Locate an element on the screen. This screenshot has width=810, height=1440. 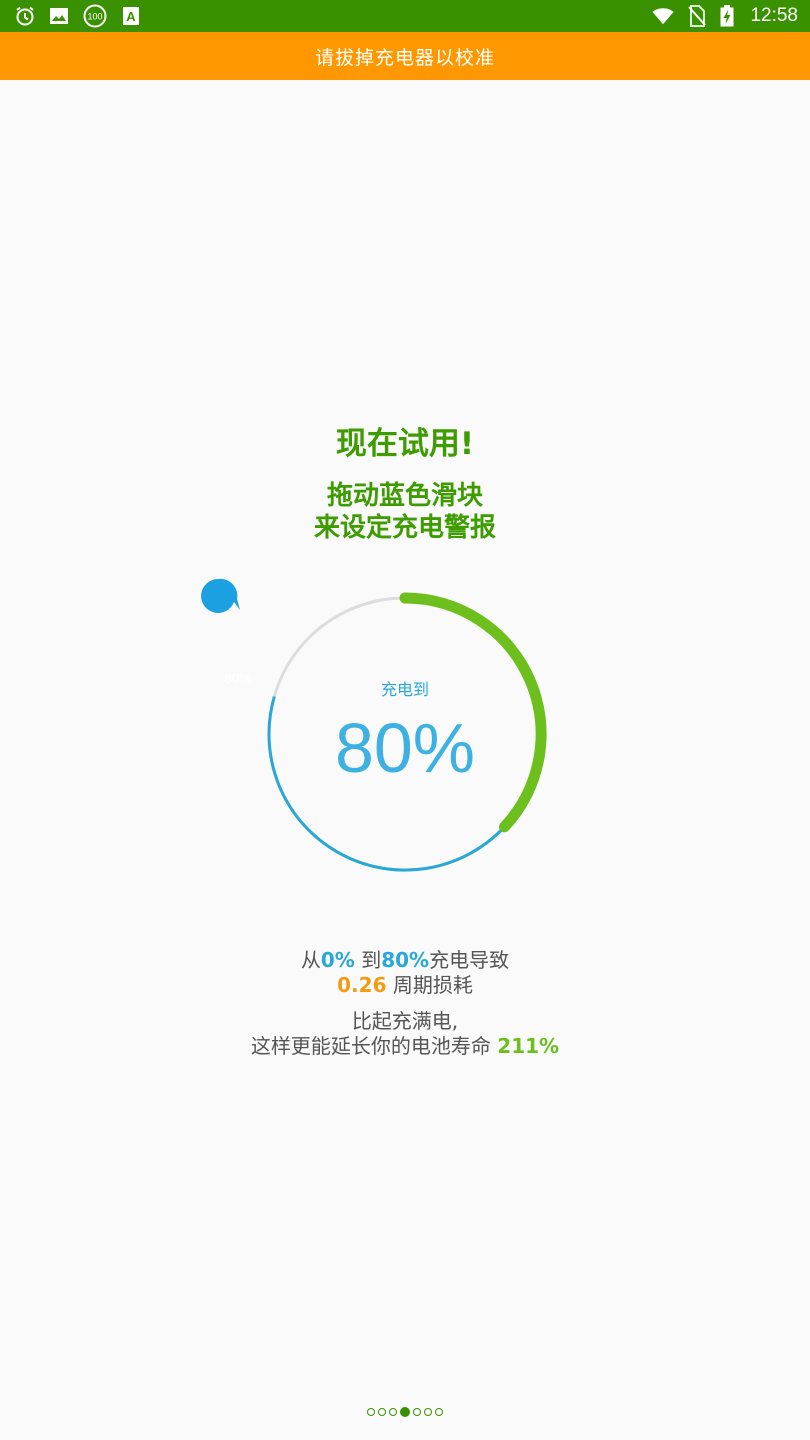
charge-gauge: 80% 充电到 80% is located at coordinates (410, 738).